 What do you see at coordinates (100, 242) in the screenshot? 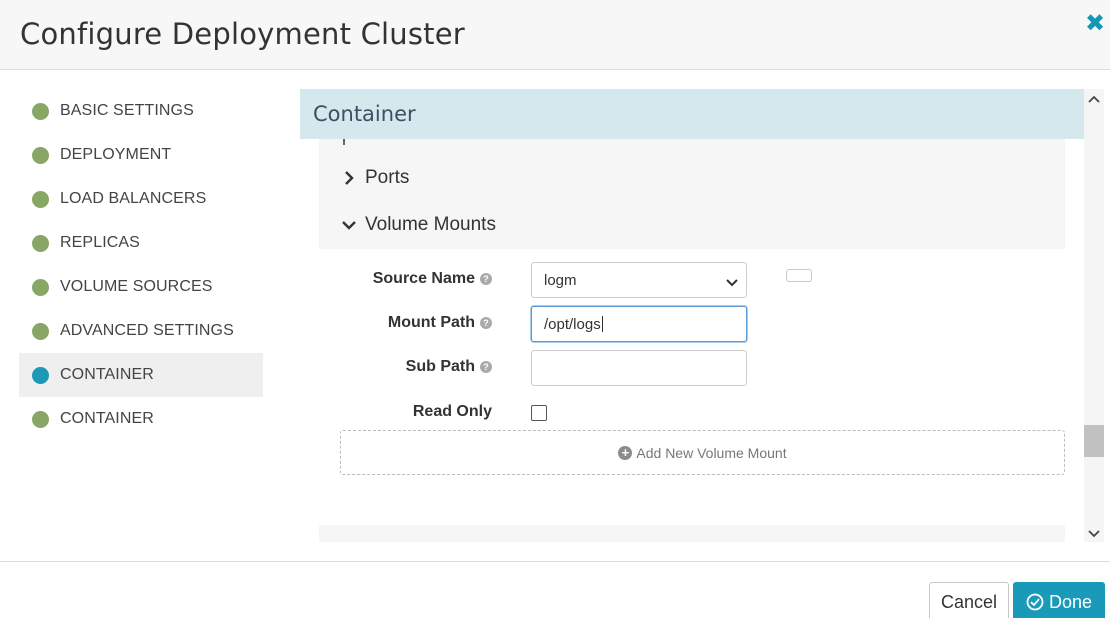
I see `sidebar-item-label: REPLICAS` at bounding box center [100, 242].